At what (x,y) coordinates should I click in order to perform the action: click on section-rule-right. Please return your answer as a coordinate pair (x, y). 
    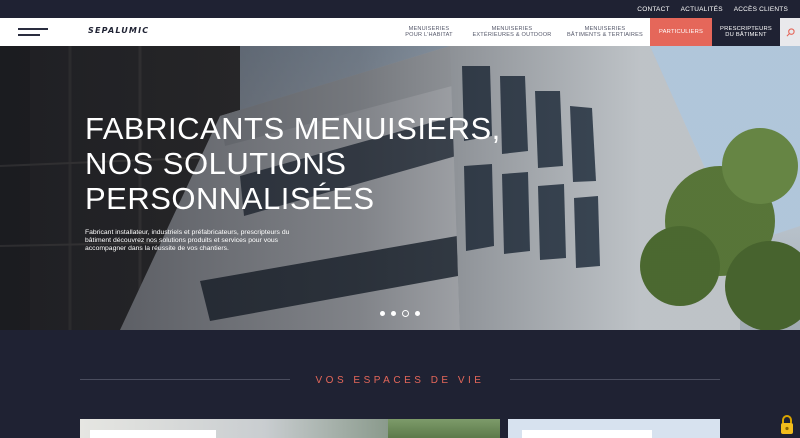
    Looking at the image, I should click on (615, 379).